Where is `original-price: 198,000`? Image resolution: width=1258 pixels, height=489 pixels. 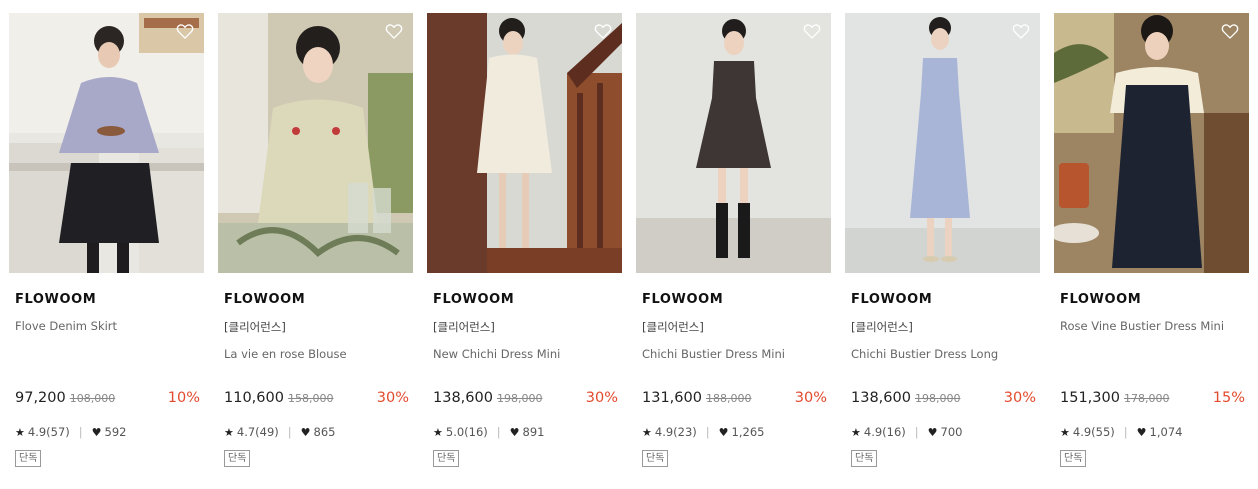 original-price: 198,000 is located at coordinates (519, 398).